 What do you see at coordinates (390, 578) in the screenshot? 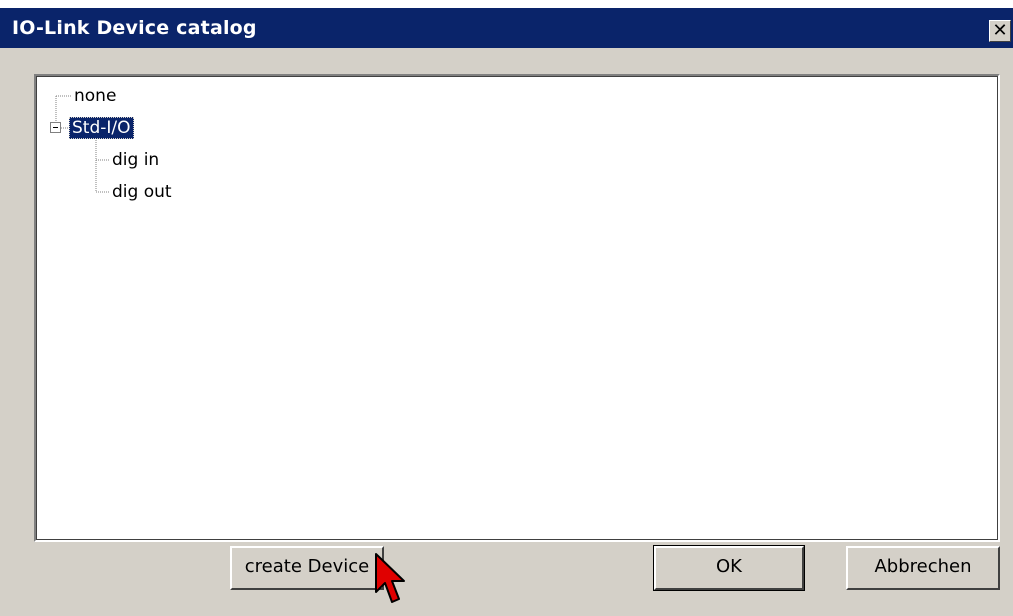
I see `mouse-pointer-icon` at bounding box center [390, 578].